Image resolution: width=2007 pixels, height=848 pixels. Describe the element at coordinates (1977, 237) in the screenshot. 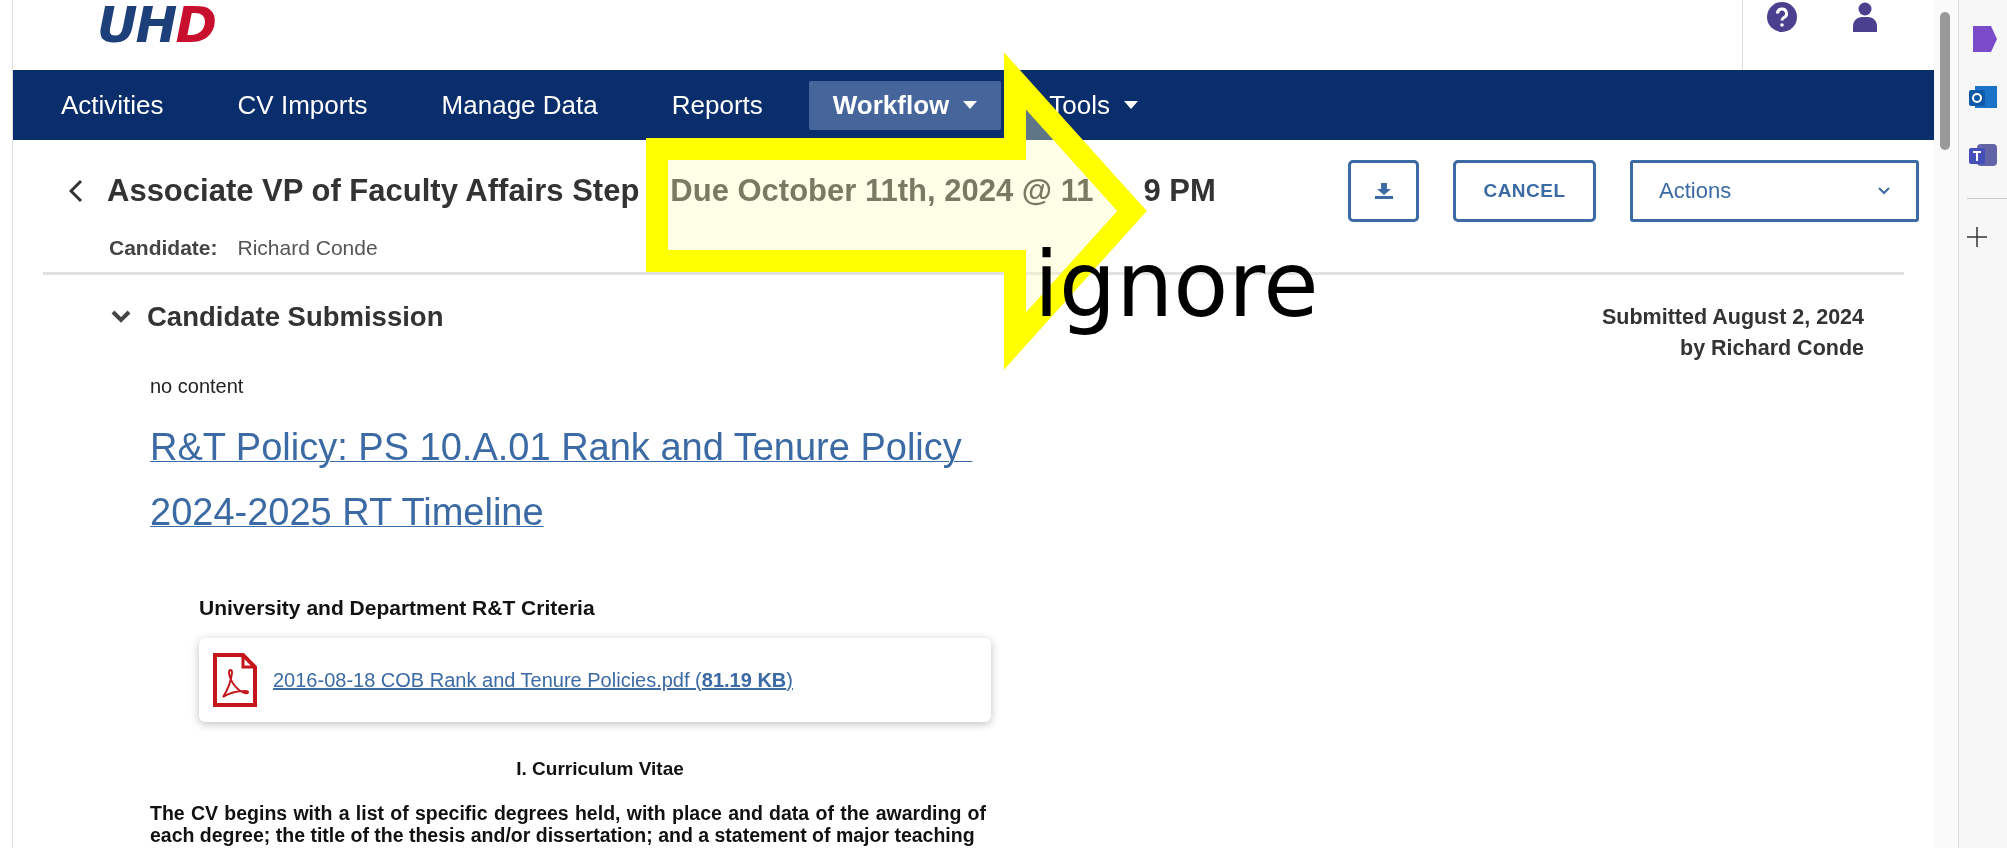

I see `plus-icon` at that location.